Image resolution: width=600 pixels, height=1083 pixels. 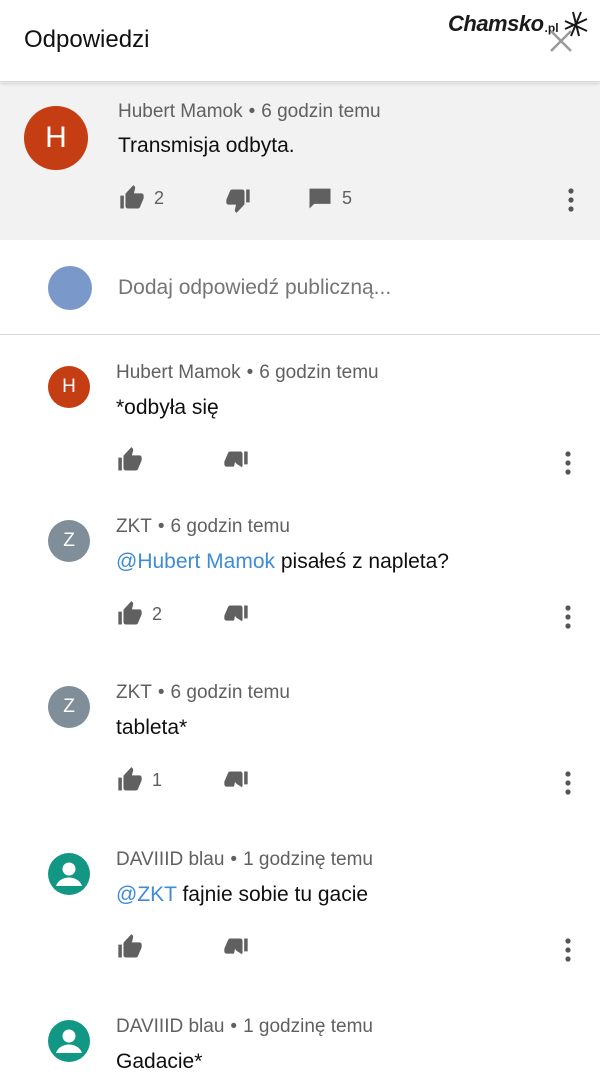 What do you see at coordinates (266, 781) in the screenshot?
I see `comment-actions: 1` at bounding box center [266, 781].